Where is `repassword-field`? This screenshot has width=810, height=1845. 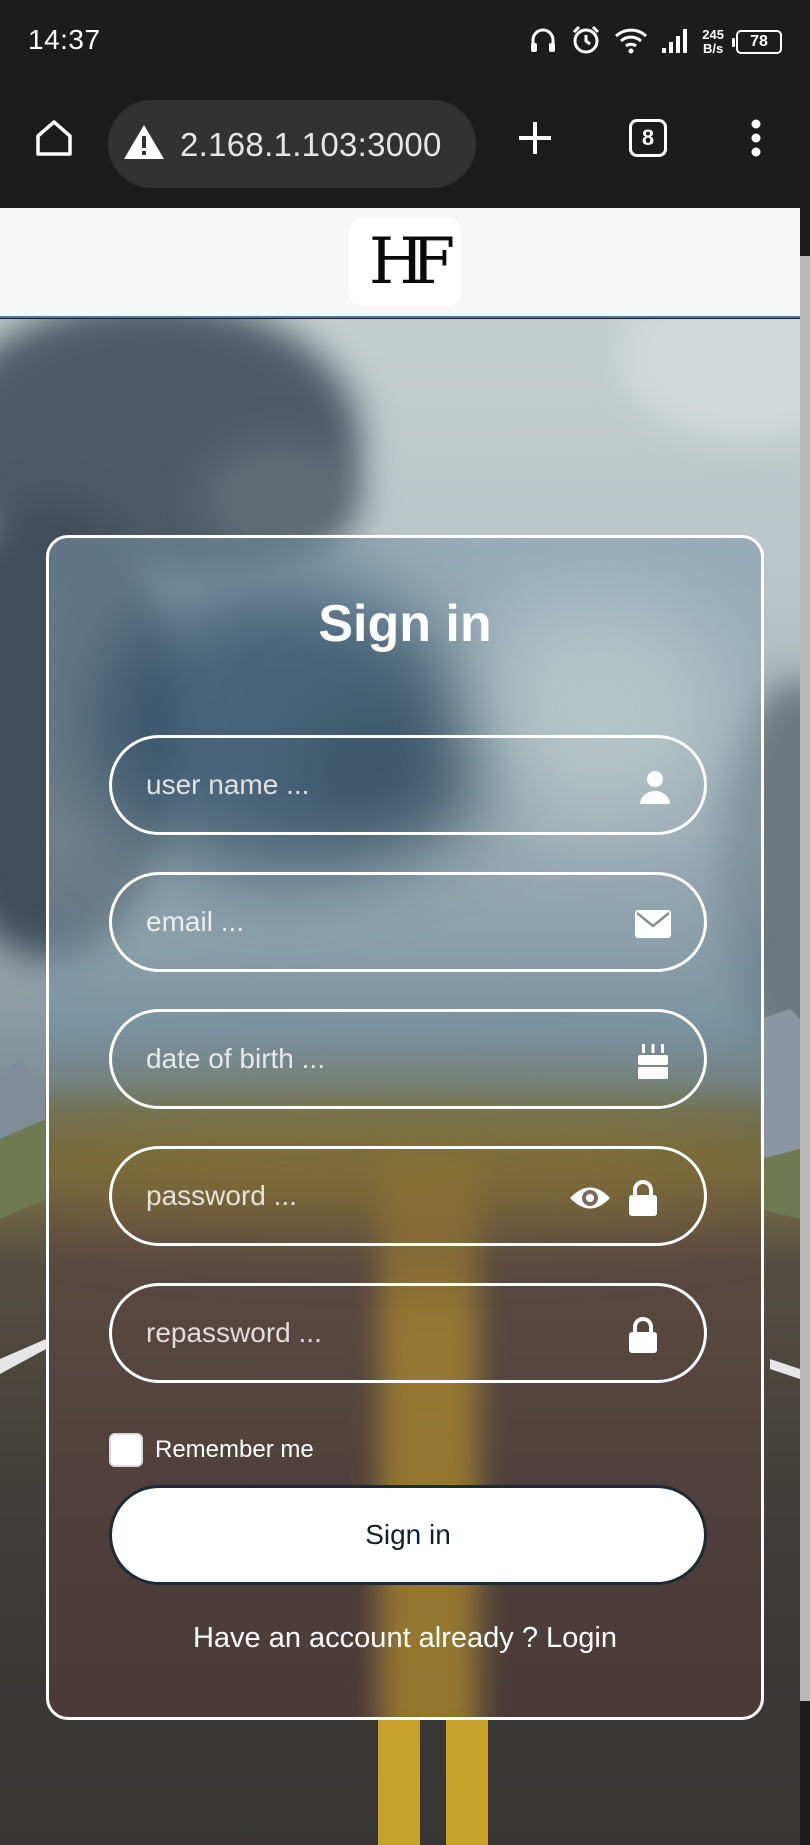 repassword-field is located at coordinates (408, 1333).